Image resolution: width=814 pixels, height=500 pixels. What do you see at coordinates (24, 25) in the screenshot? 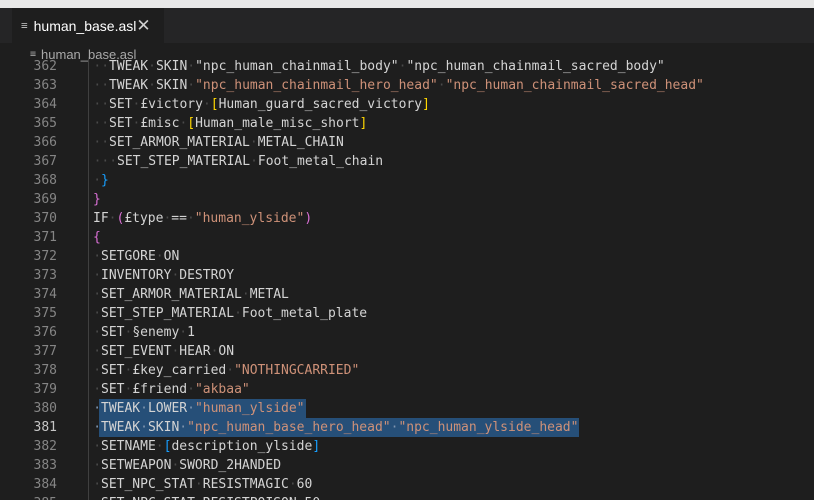
I see `lines-icon: ≡` at bounding box center [24, 25].